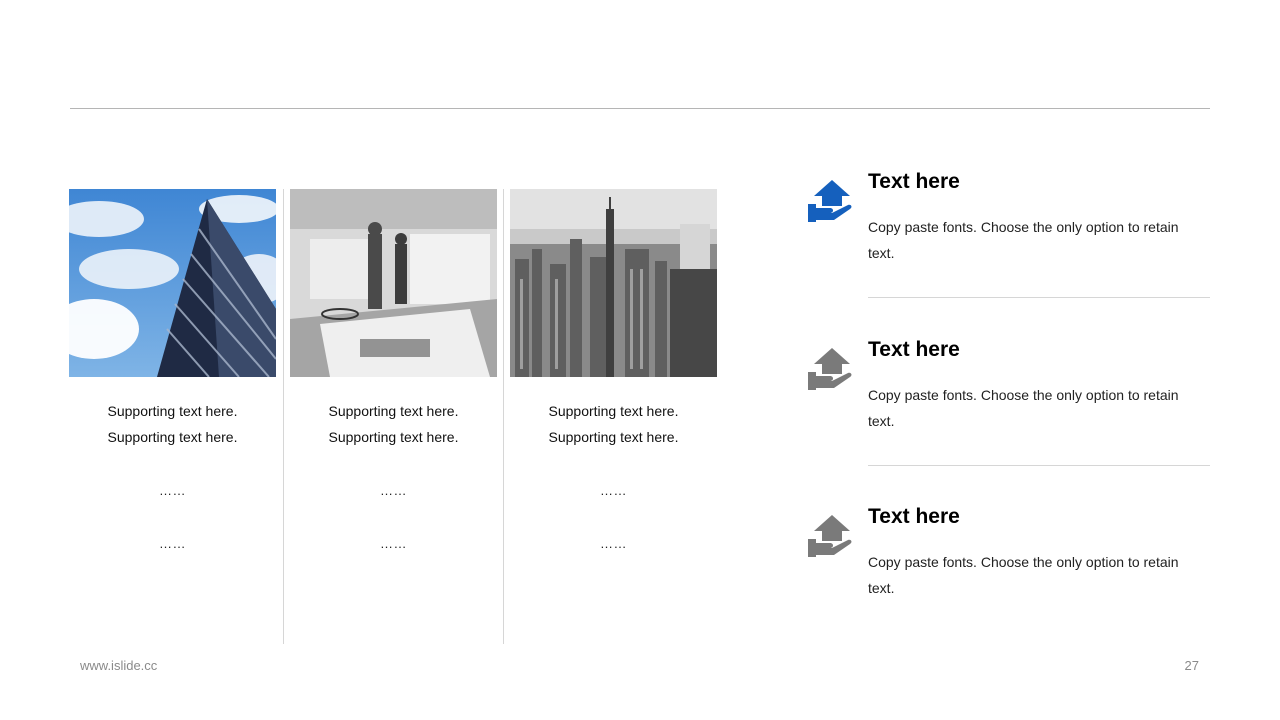  I want to click on footer-url: www.islide.cc, so click(119, 665).